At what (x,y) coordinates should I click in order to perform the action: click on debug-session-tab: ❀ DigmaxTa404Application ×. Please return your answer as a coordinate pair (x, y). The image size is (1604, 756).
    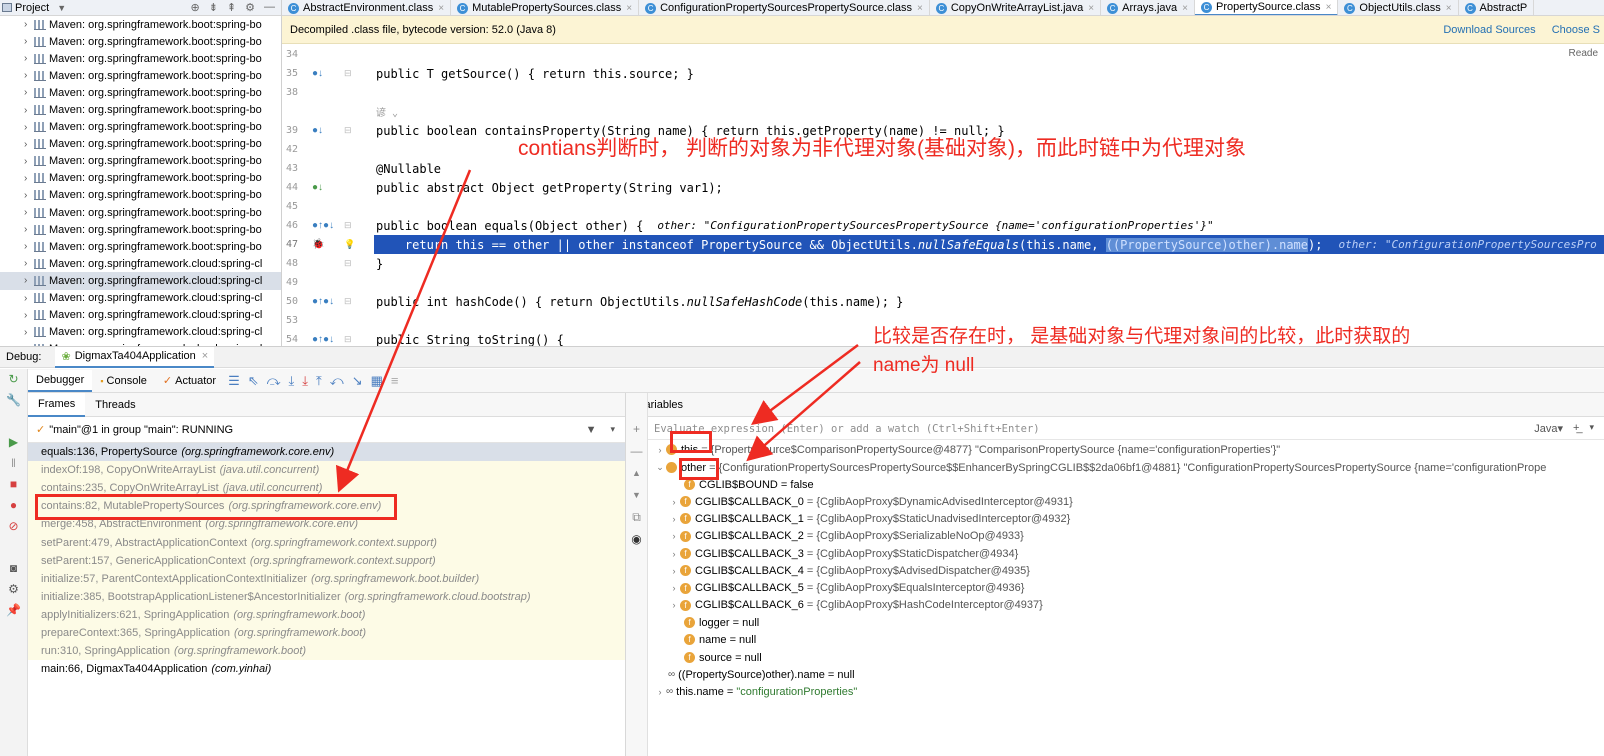
    Looking at the image, I should click on (135, 357).